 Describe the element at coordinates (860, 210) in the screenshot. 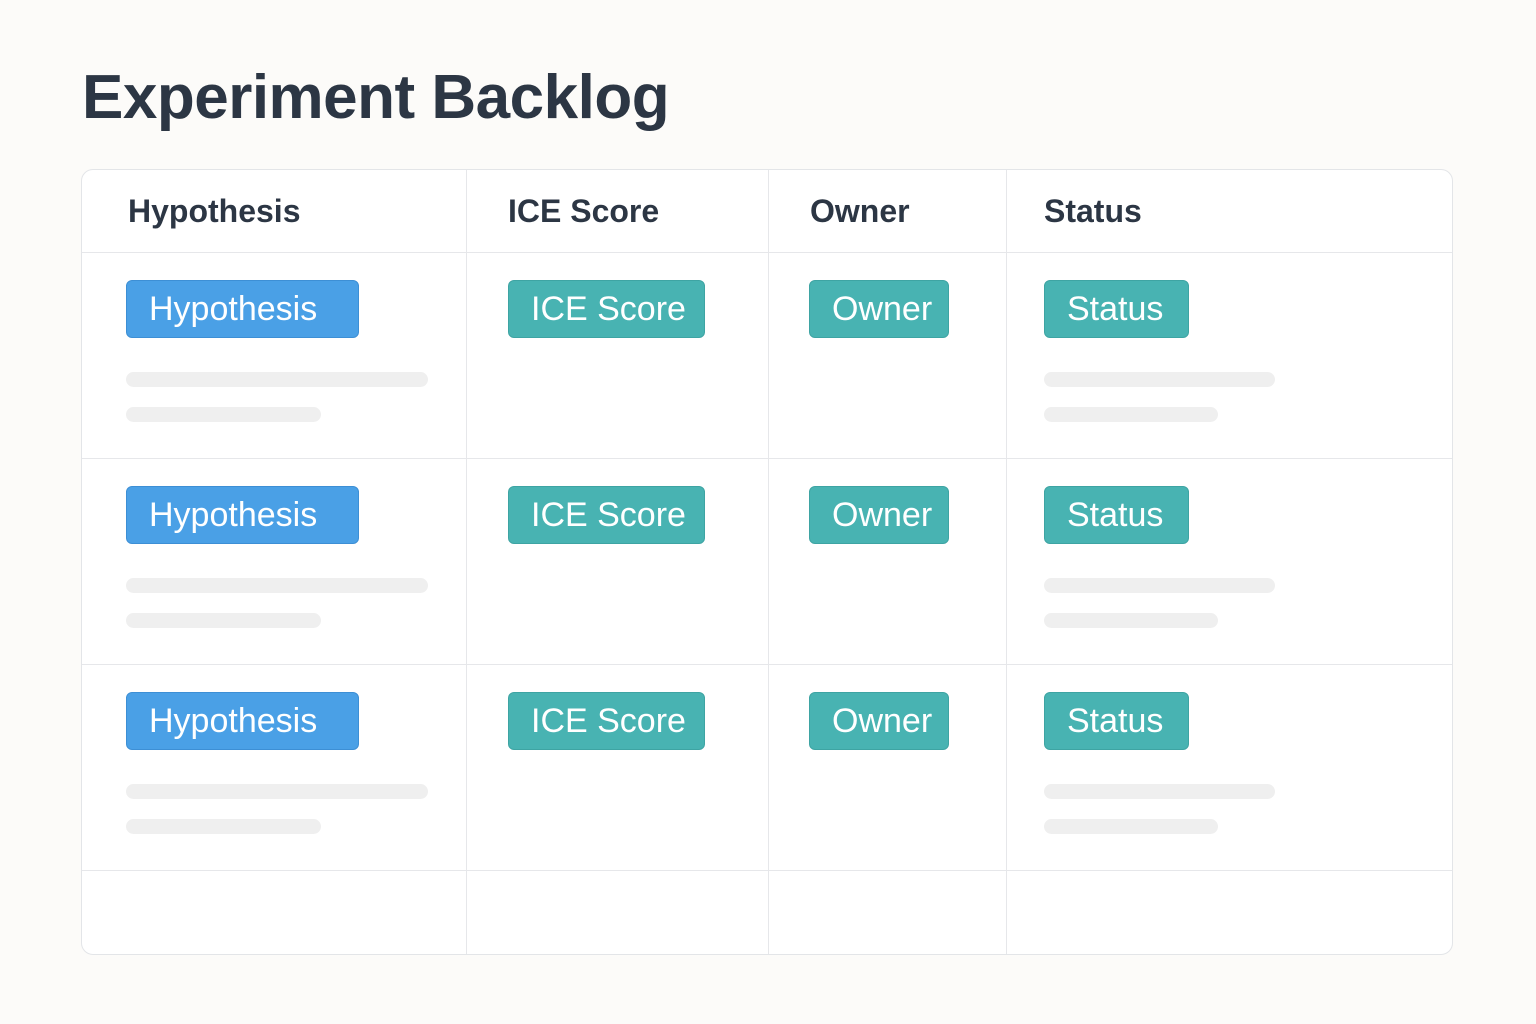

I see `column-header-owner: Owner` at that location.